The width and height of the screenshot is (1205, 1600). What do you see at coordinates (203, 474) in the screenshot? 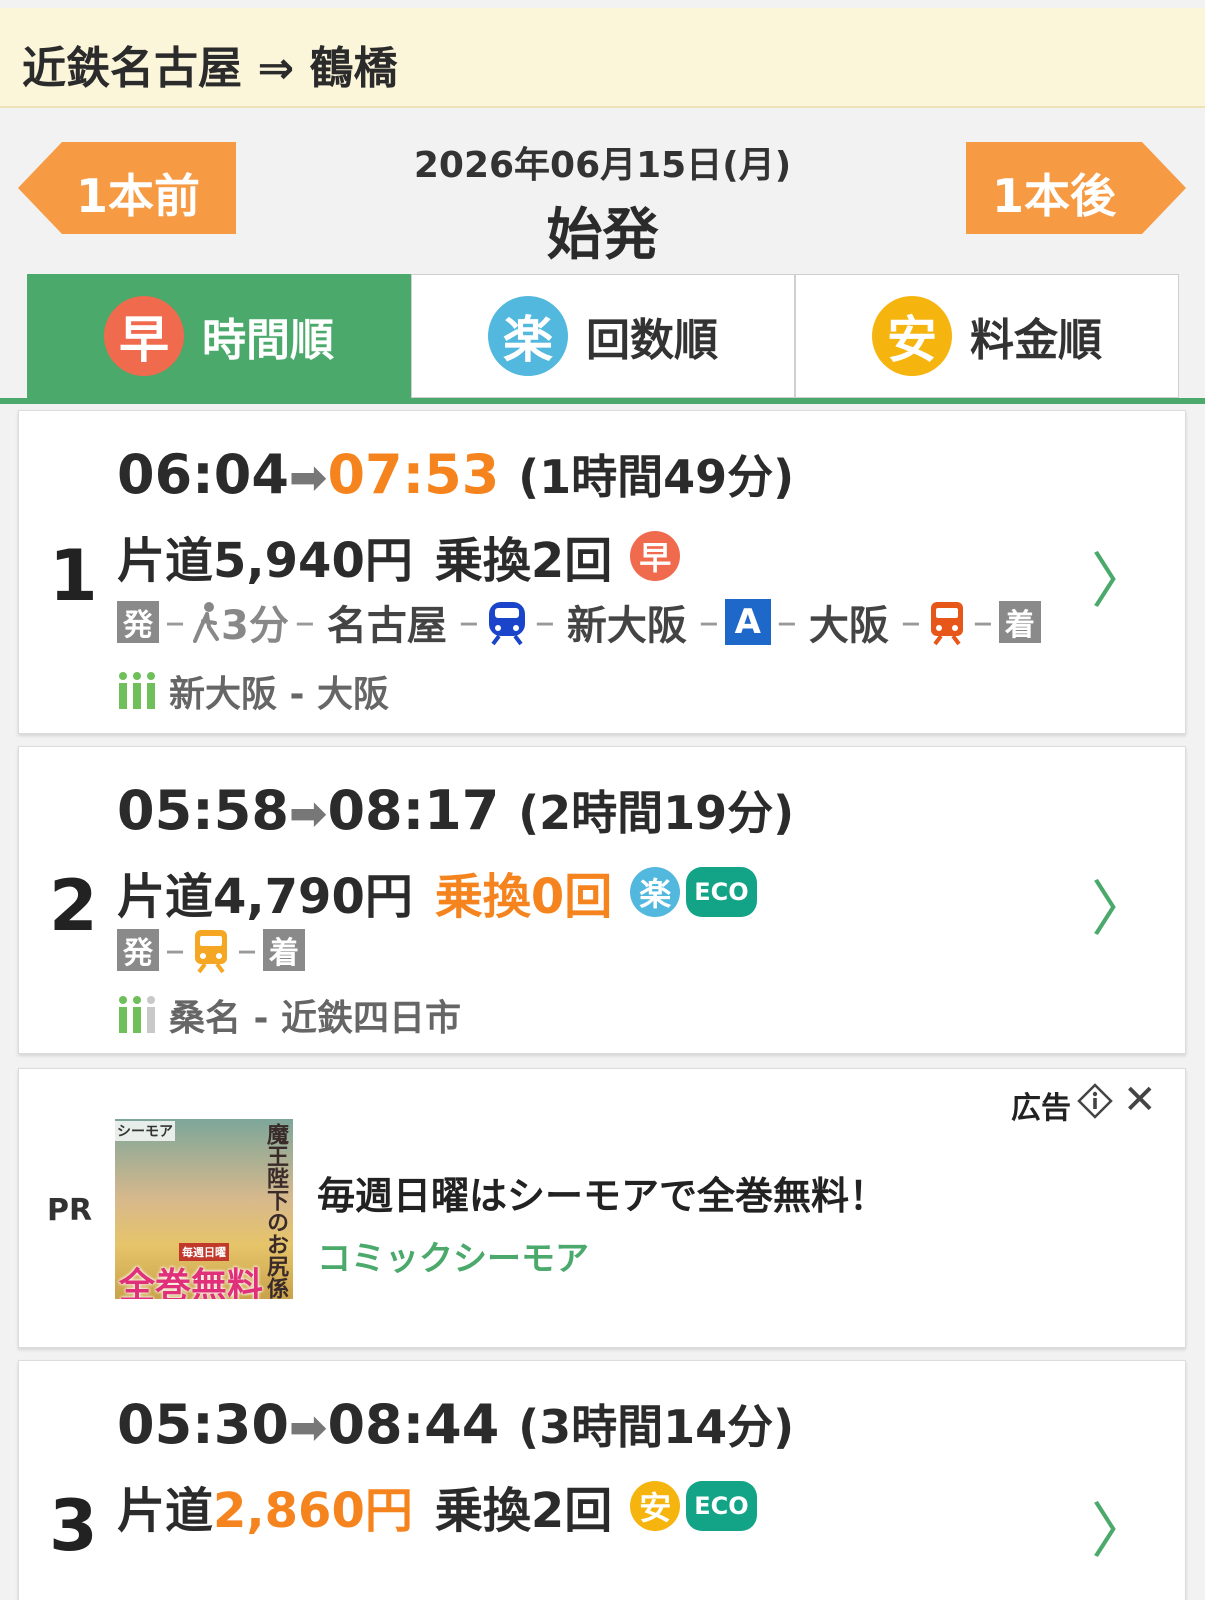
I see `depart-time: 06:04` at bounding box center [203, 474].